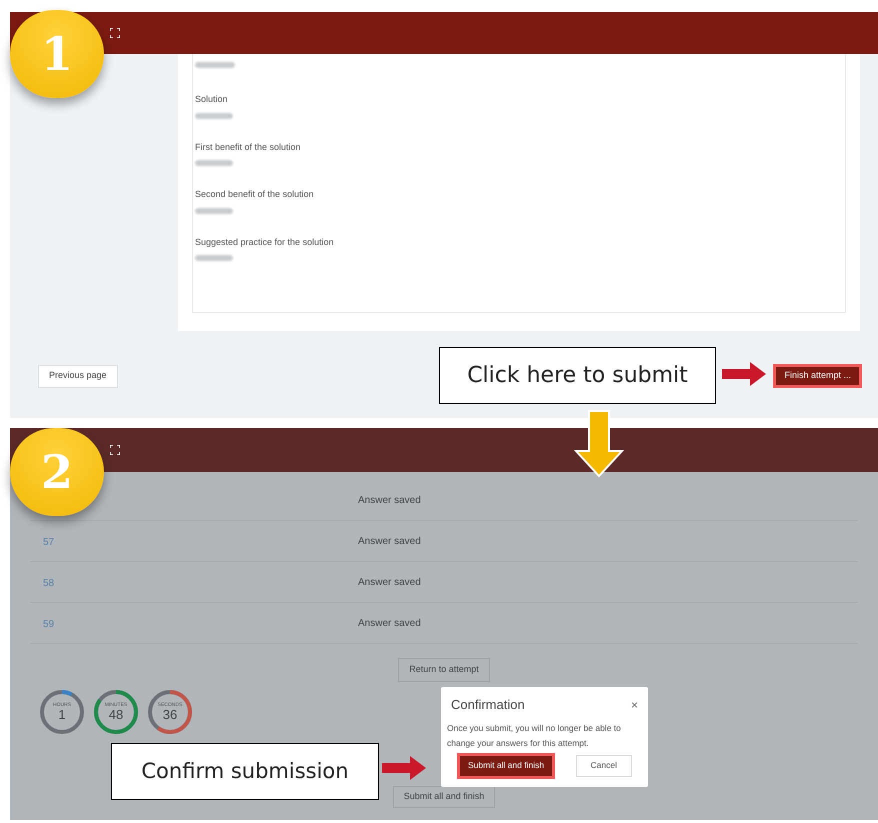 The height and width of the screenshot is (823, 878). What do you see at coordinates (78, 376) in the screenshot?
I see `previous-page-button: Previous page` at bounding box center [78, 376].